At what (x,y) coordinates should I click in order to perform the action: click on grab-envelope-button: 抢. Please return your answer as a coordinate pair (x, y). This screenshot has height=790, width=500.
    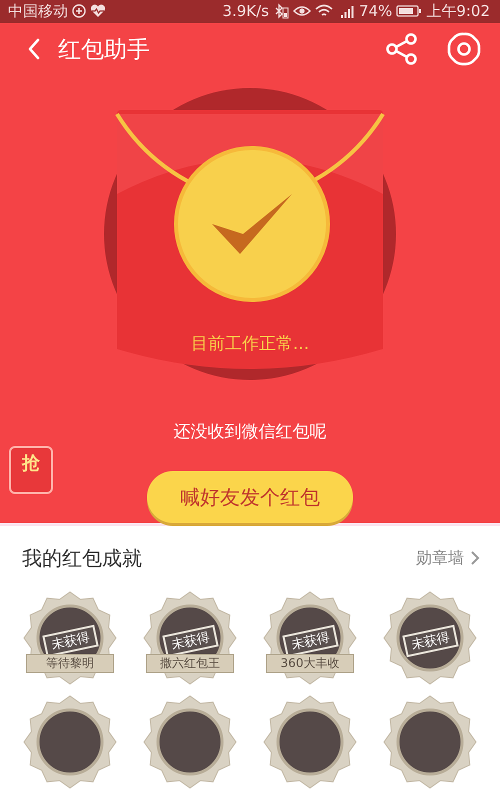
    Looking at the image, I should click on (31, 470).